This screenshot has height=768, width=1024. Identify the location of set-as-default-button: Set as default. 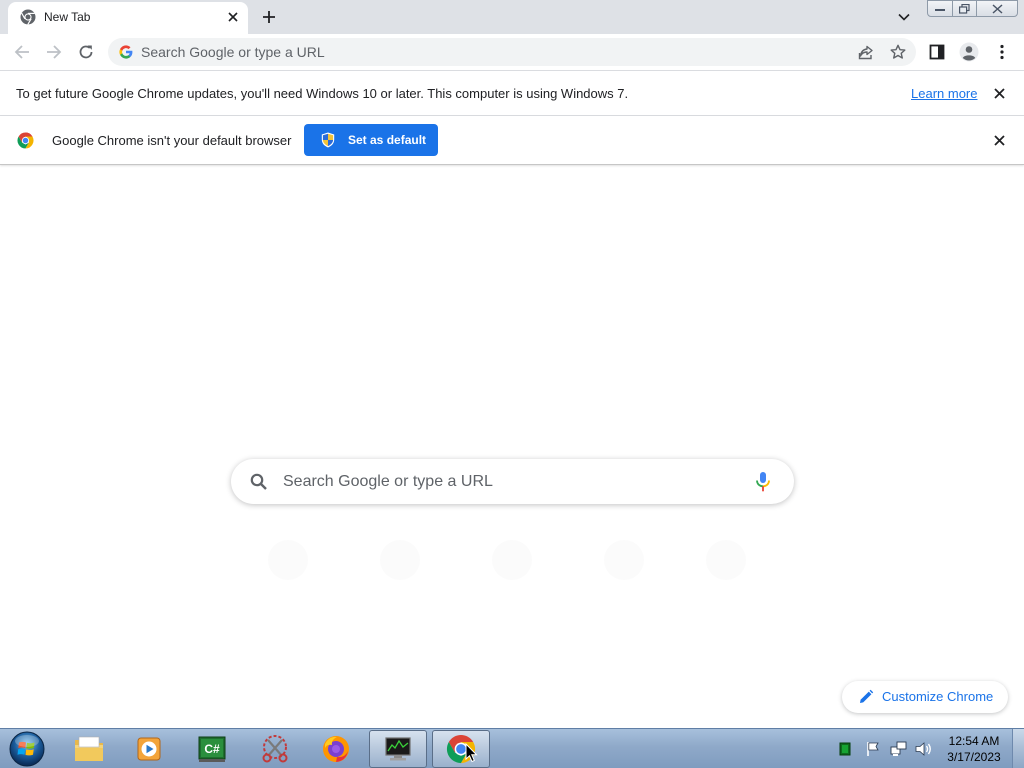
(371, 140).